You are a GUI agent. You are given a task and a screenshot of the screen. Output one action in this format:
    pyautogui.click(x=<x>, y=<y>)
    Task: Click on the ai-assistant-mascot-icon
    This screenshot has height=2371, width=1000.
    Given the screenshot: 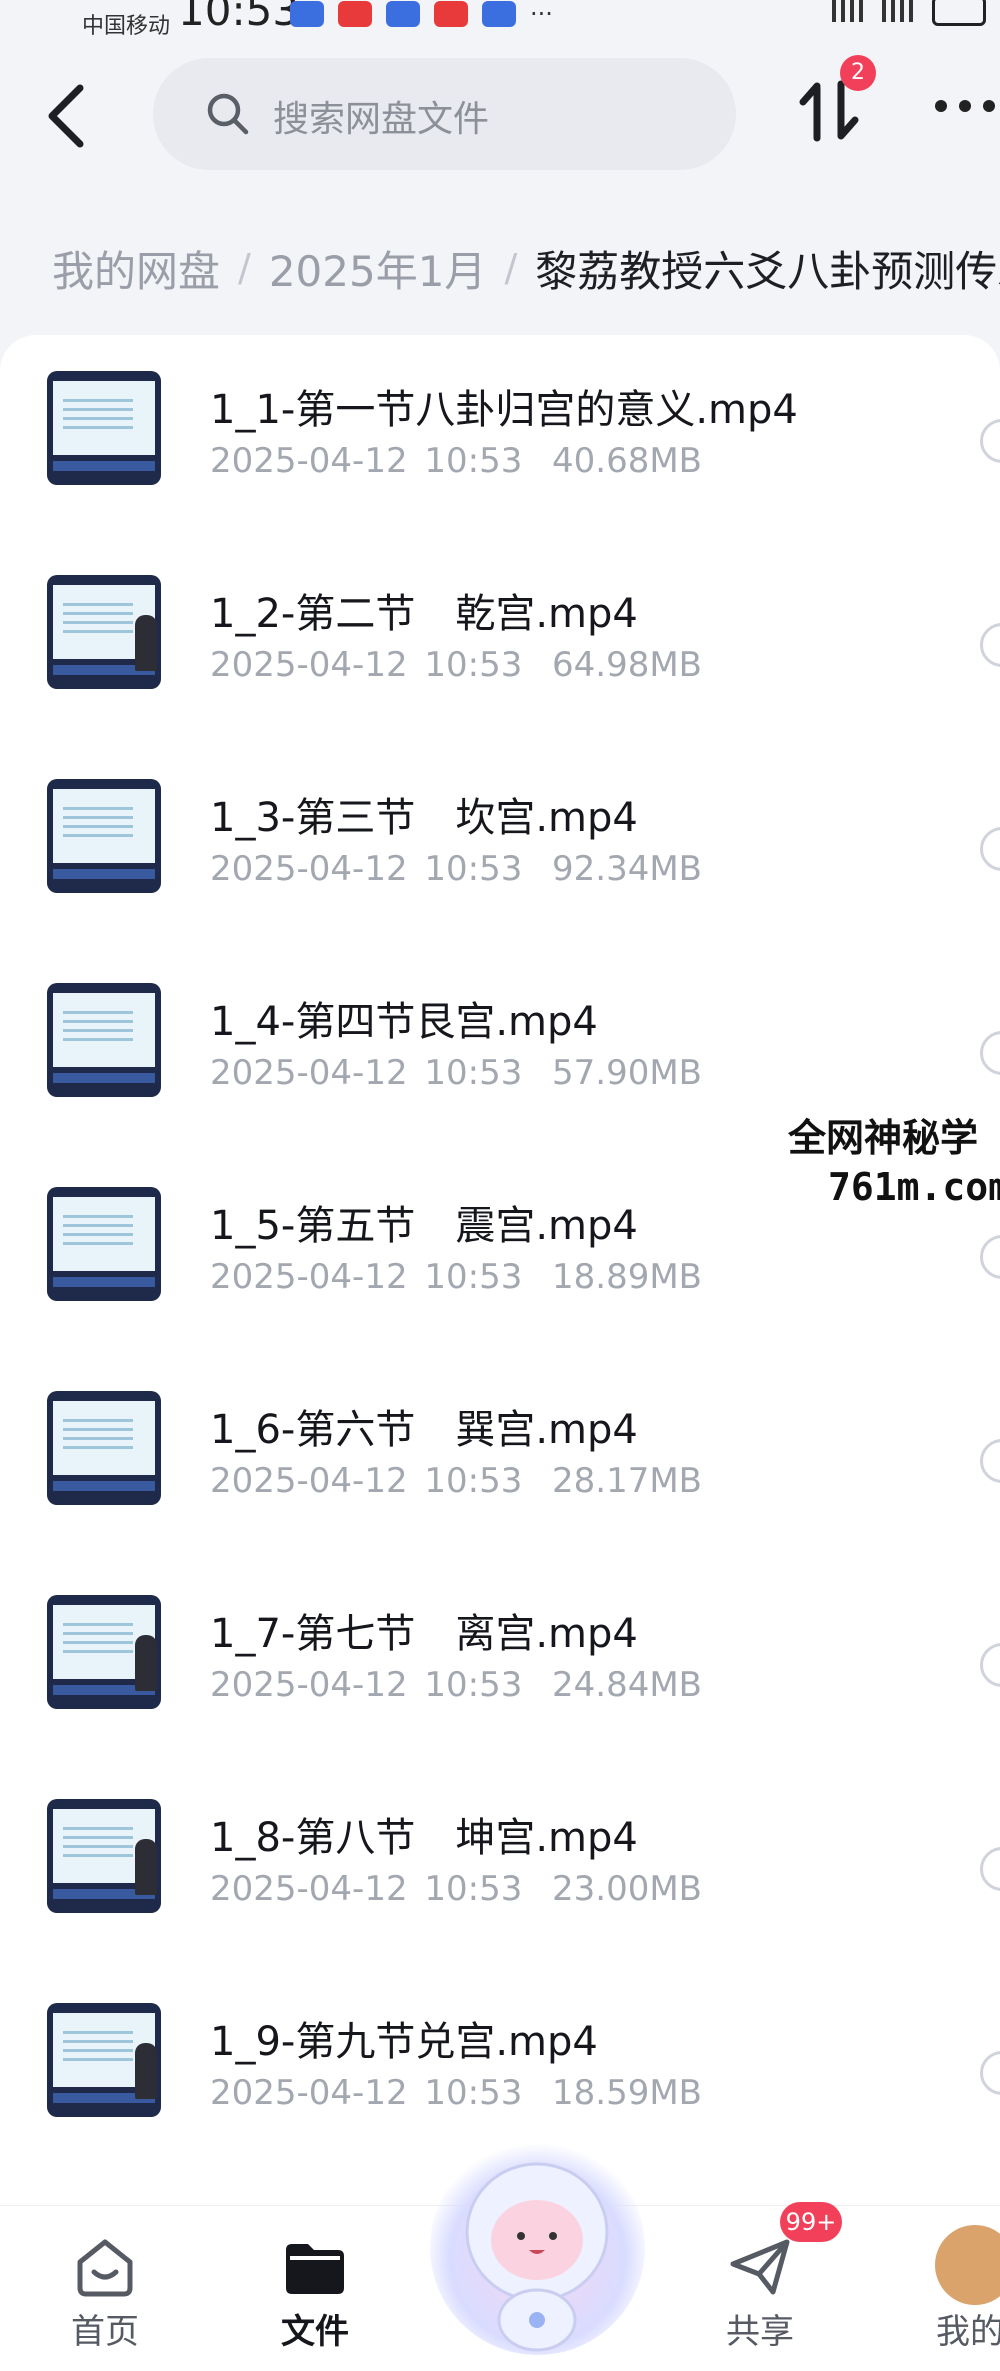 What is the action you would take?
    pyautogui.click(x=537, y=2250)
    